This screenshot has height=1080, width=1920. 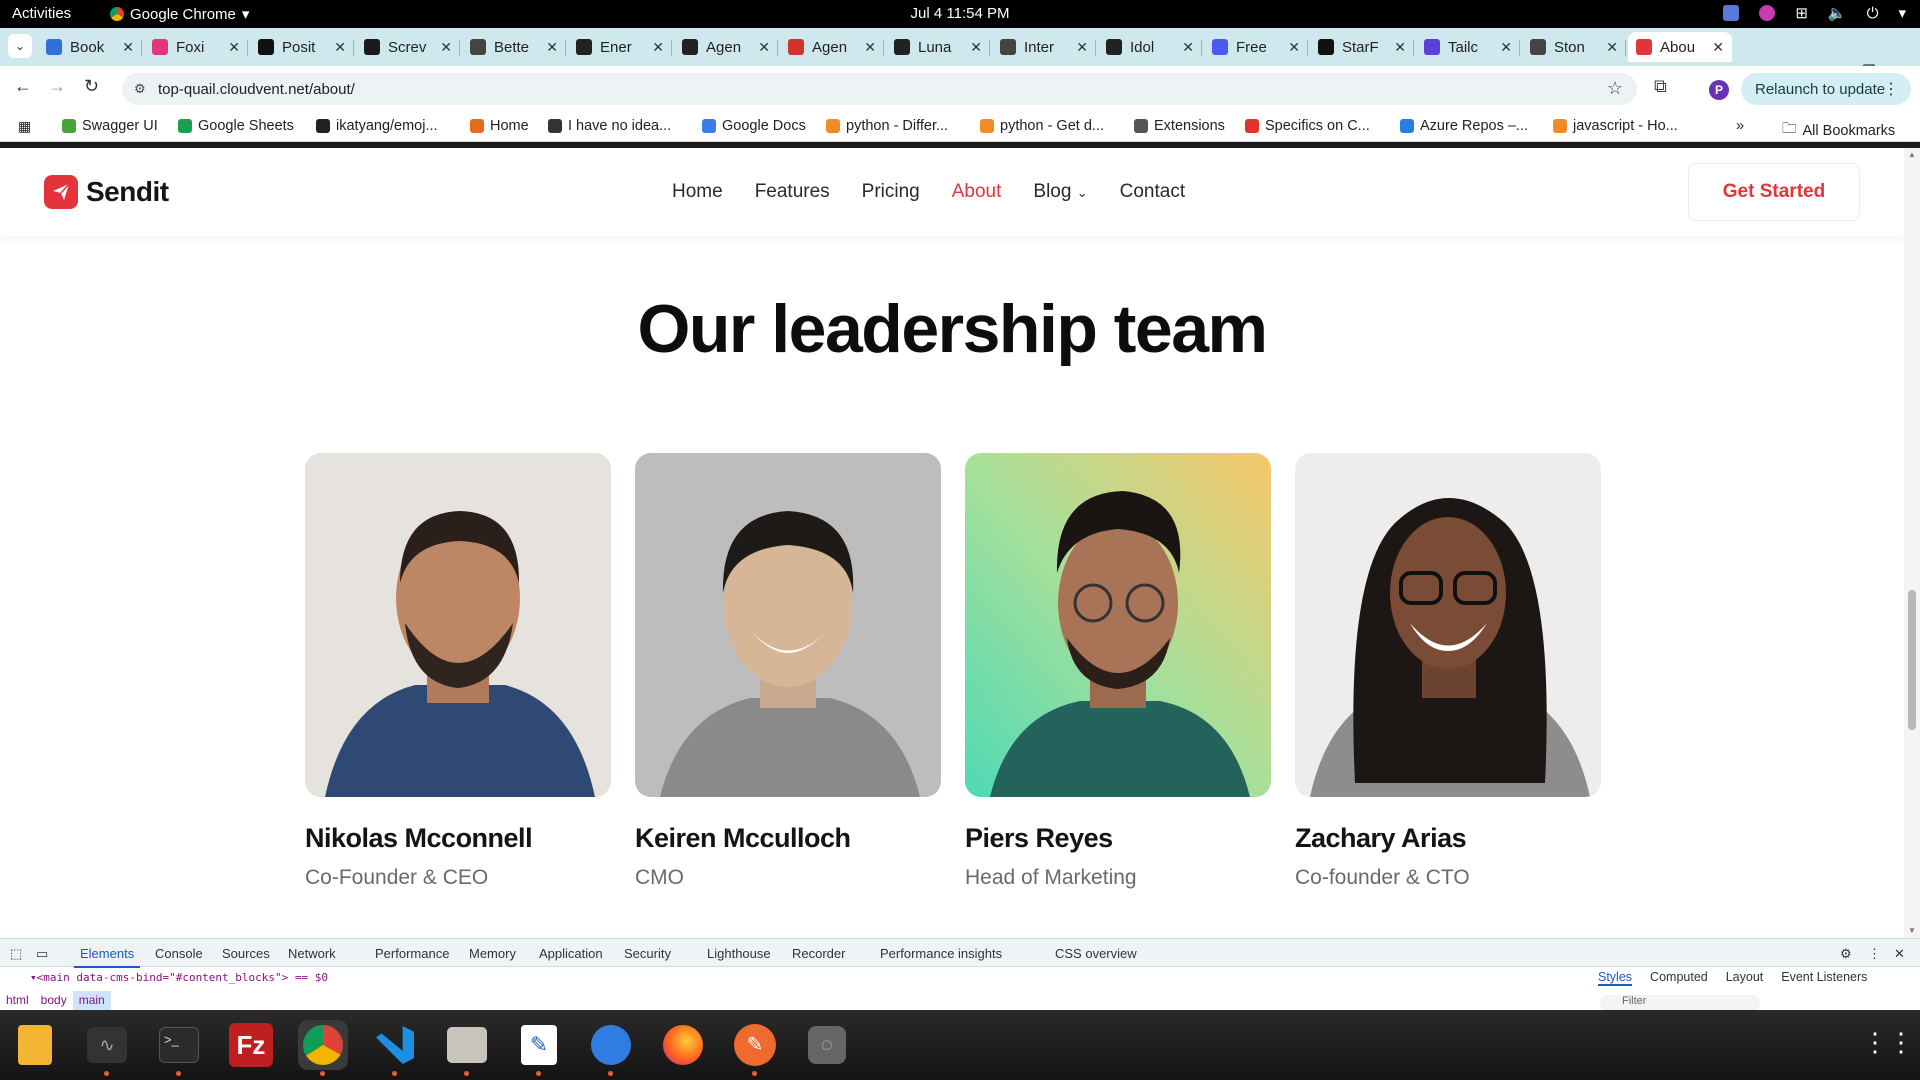 What do you see at coordinates (1874, 954) in the screenshot?
I see `devtools-menu-icon: ⋮` at bounding box center [1874, 954].